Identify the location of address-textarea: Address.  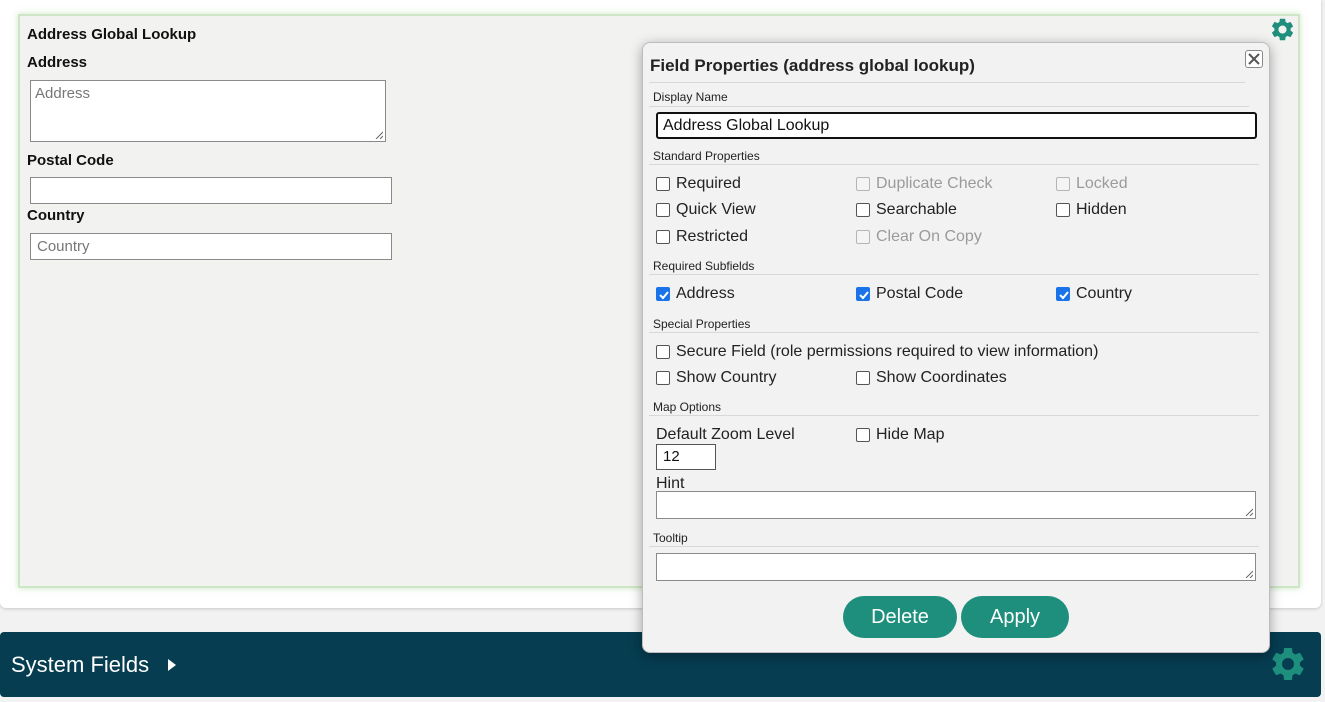
(208, 111).